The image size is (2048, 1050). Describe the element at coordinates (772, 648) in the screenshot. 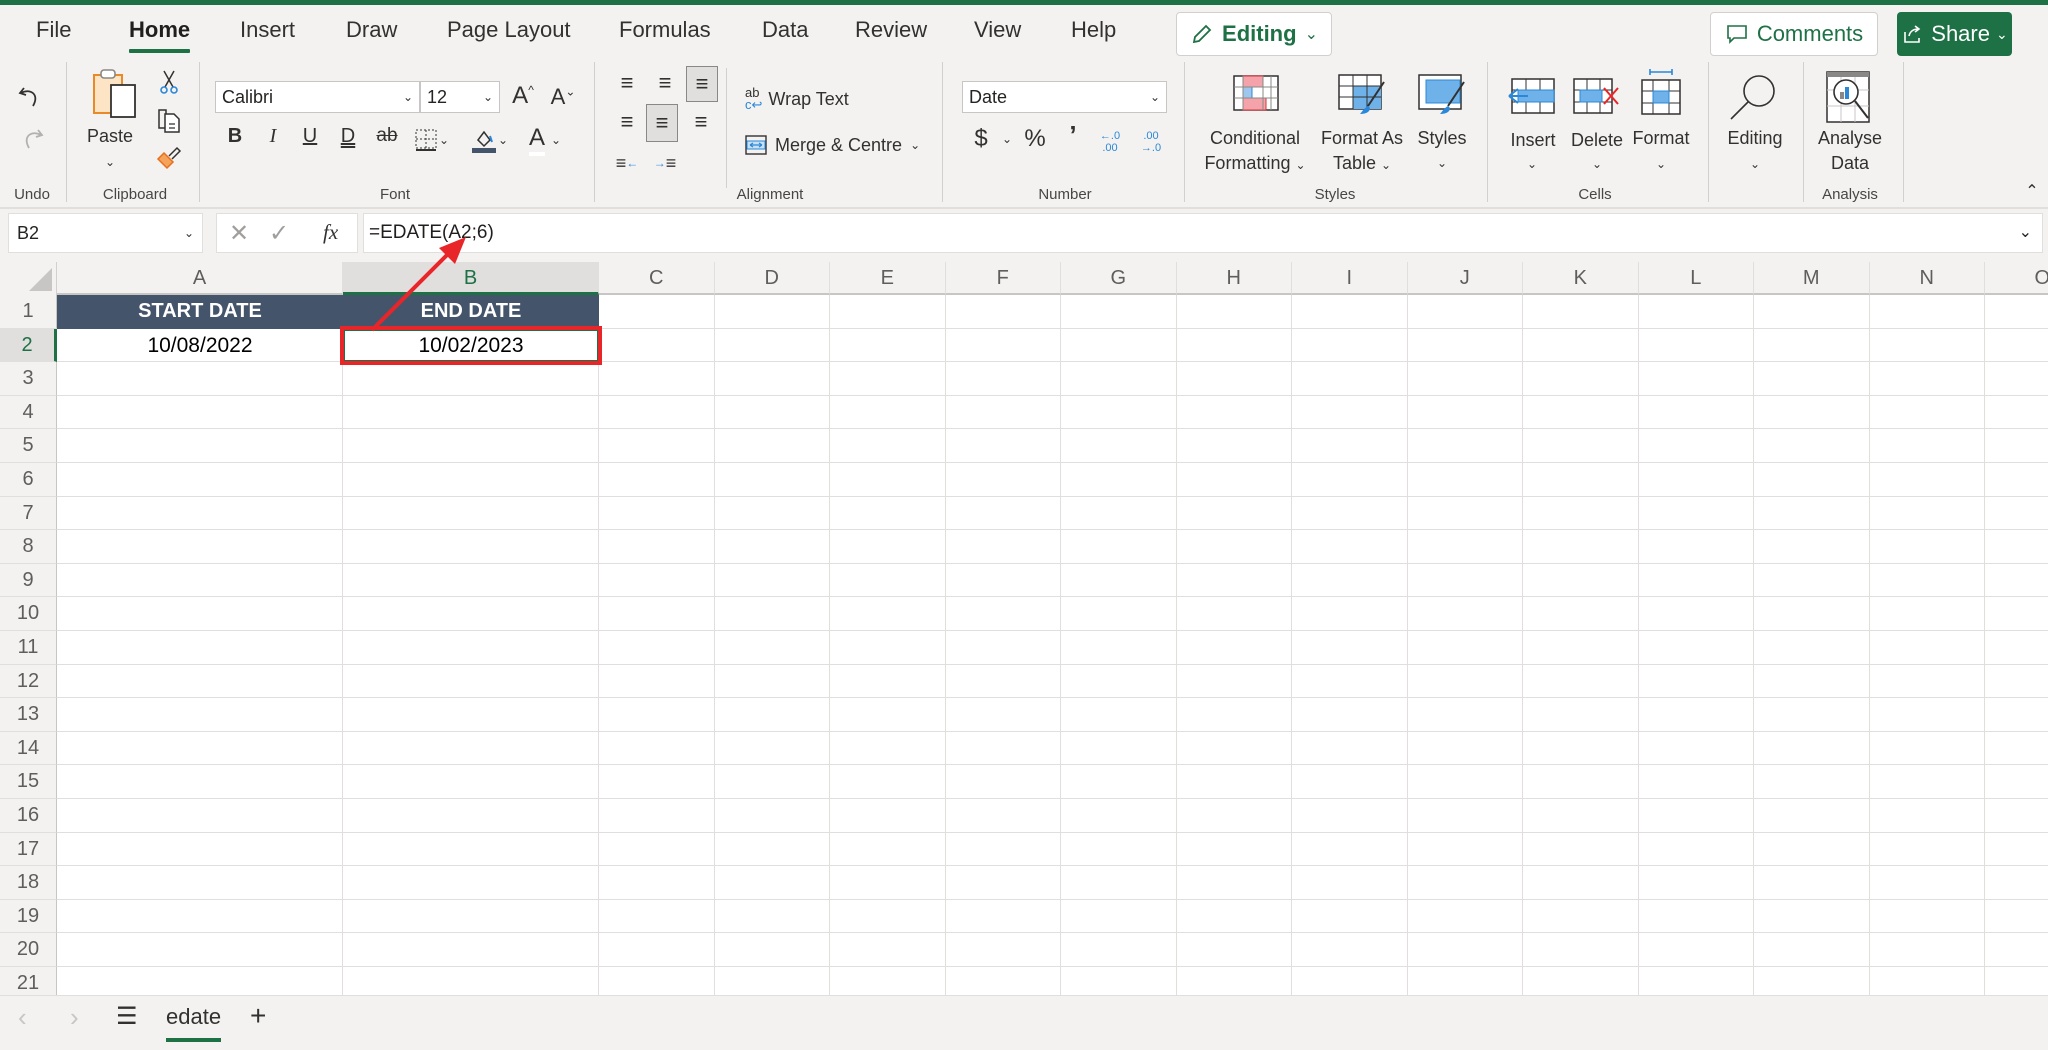

I see `cell-d11` at that location.